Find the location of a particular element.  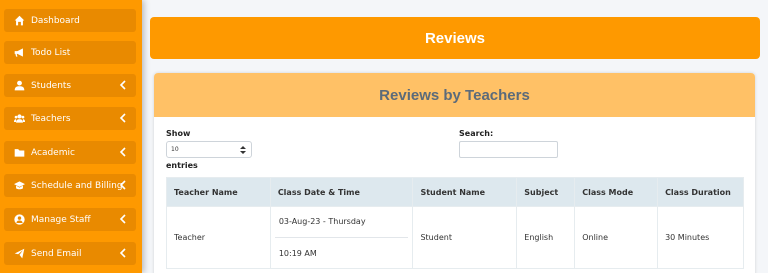

paper-plane-icon is located at coordinates (19, 254).